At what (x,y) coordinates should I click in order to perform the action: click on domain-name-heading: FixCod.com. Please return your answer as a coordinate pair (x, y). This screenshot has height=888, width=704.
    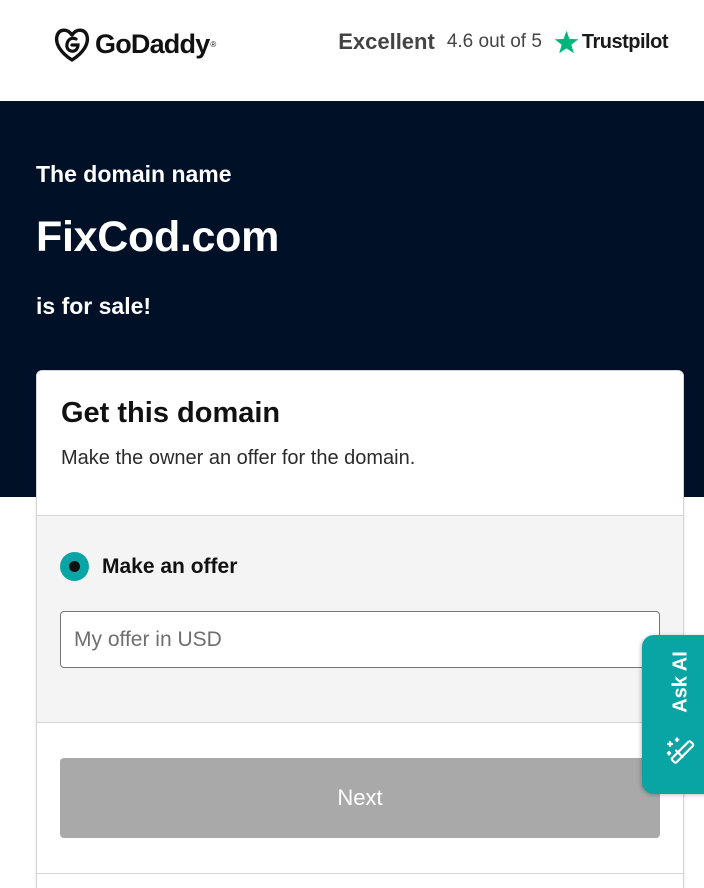
    Looking at the image, I should click on (158, 237).